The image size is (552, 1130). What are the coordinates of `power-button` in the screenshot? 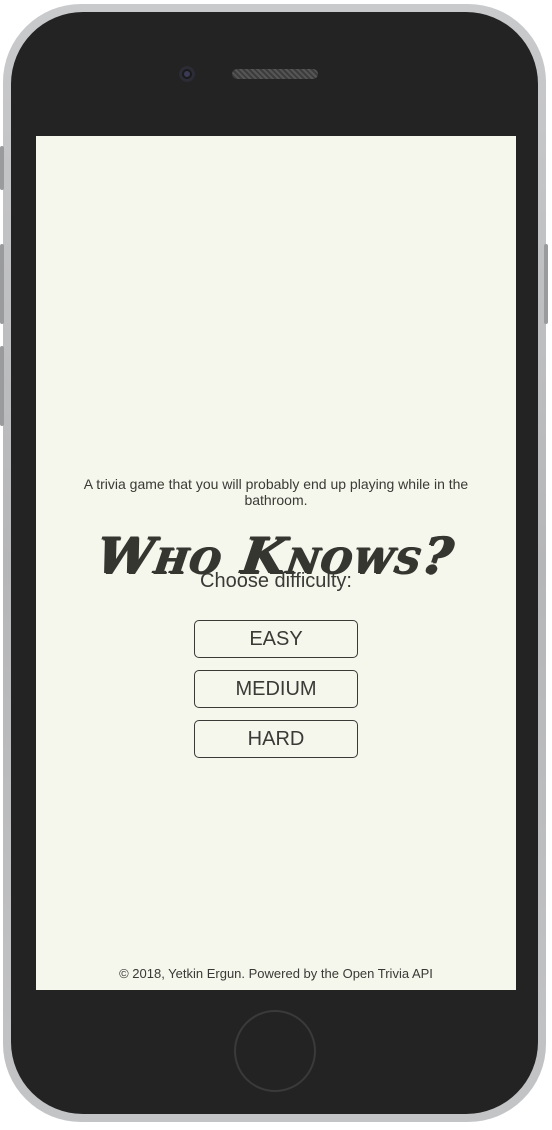 It's located at (546, 284).